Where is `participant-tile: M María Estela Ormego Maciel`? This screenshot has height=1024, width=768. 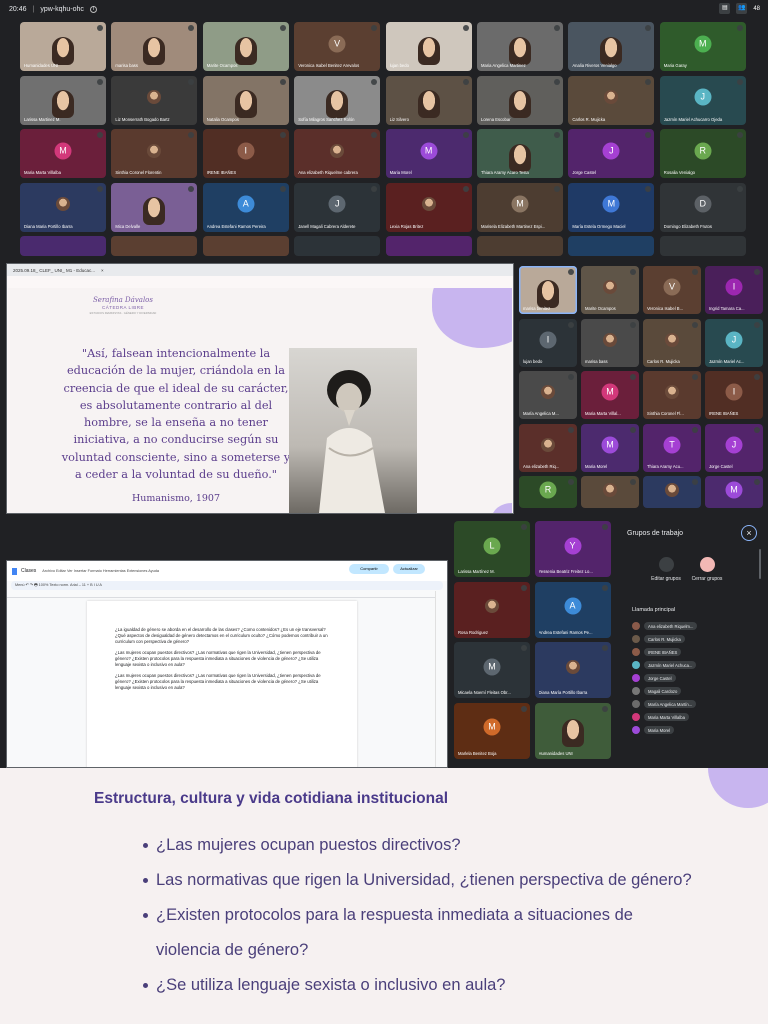
participant-tile: M María Estela Ormego Maciel is located at coordinates (611, 207).